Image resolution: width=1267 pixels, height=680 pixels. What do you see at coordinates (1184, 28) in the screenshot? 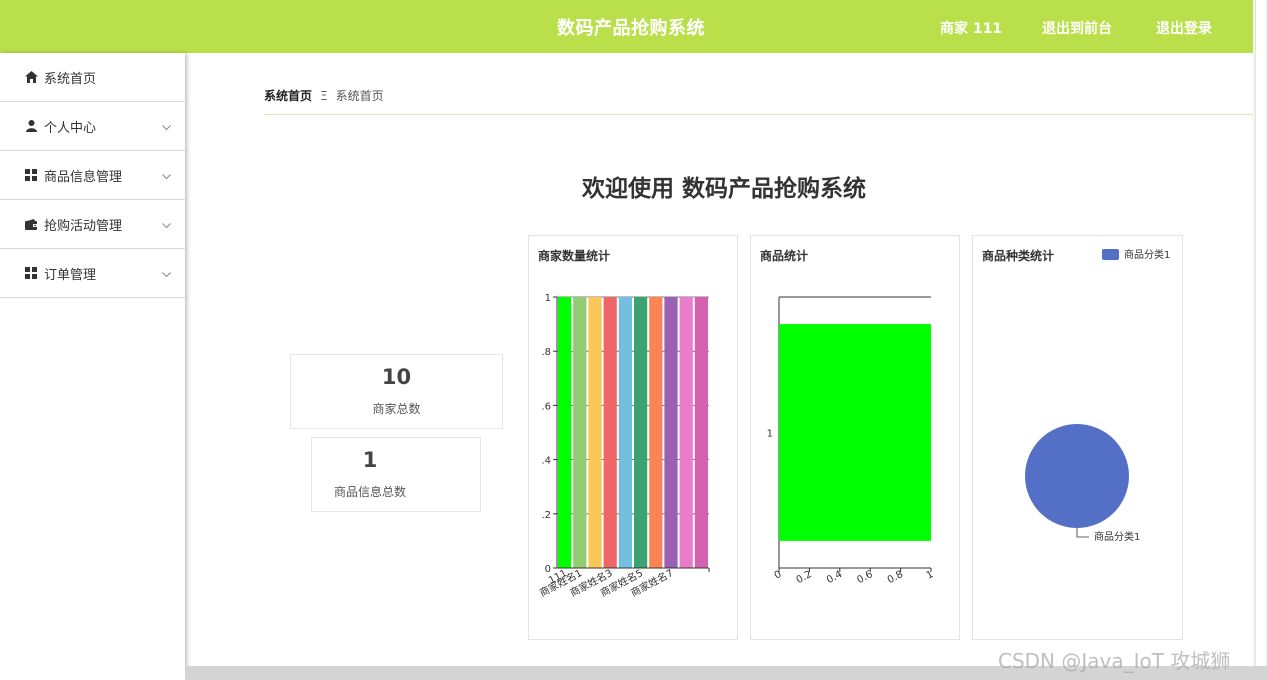
I see `logout-link: 退出登录` at bounding box center [1184, 28].